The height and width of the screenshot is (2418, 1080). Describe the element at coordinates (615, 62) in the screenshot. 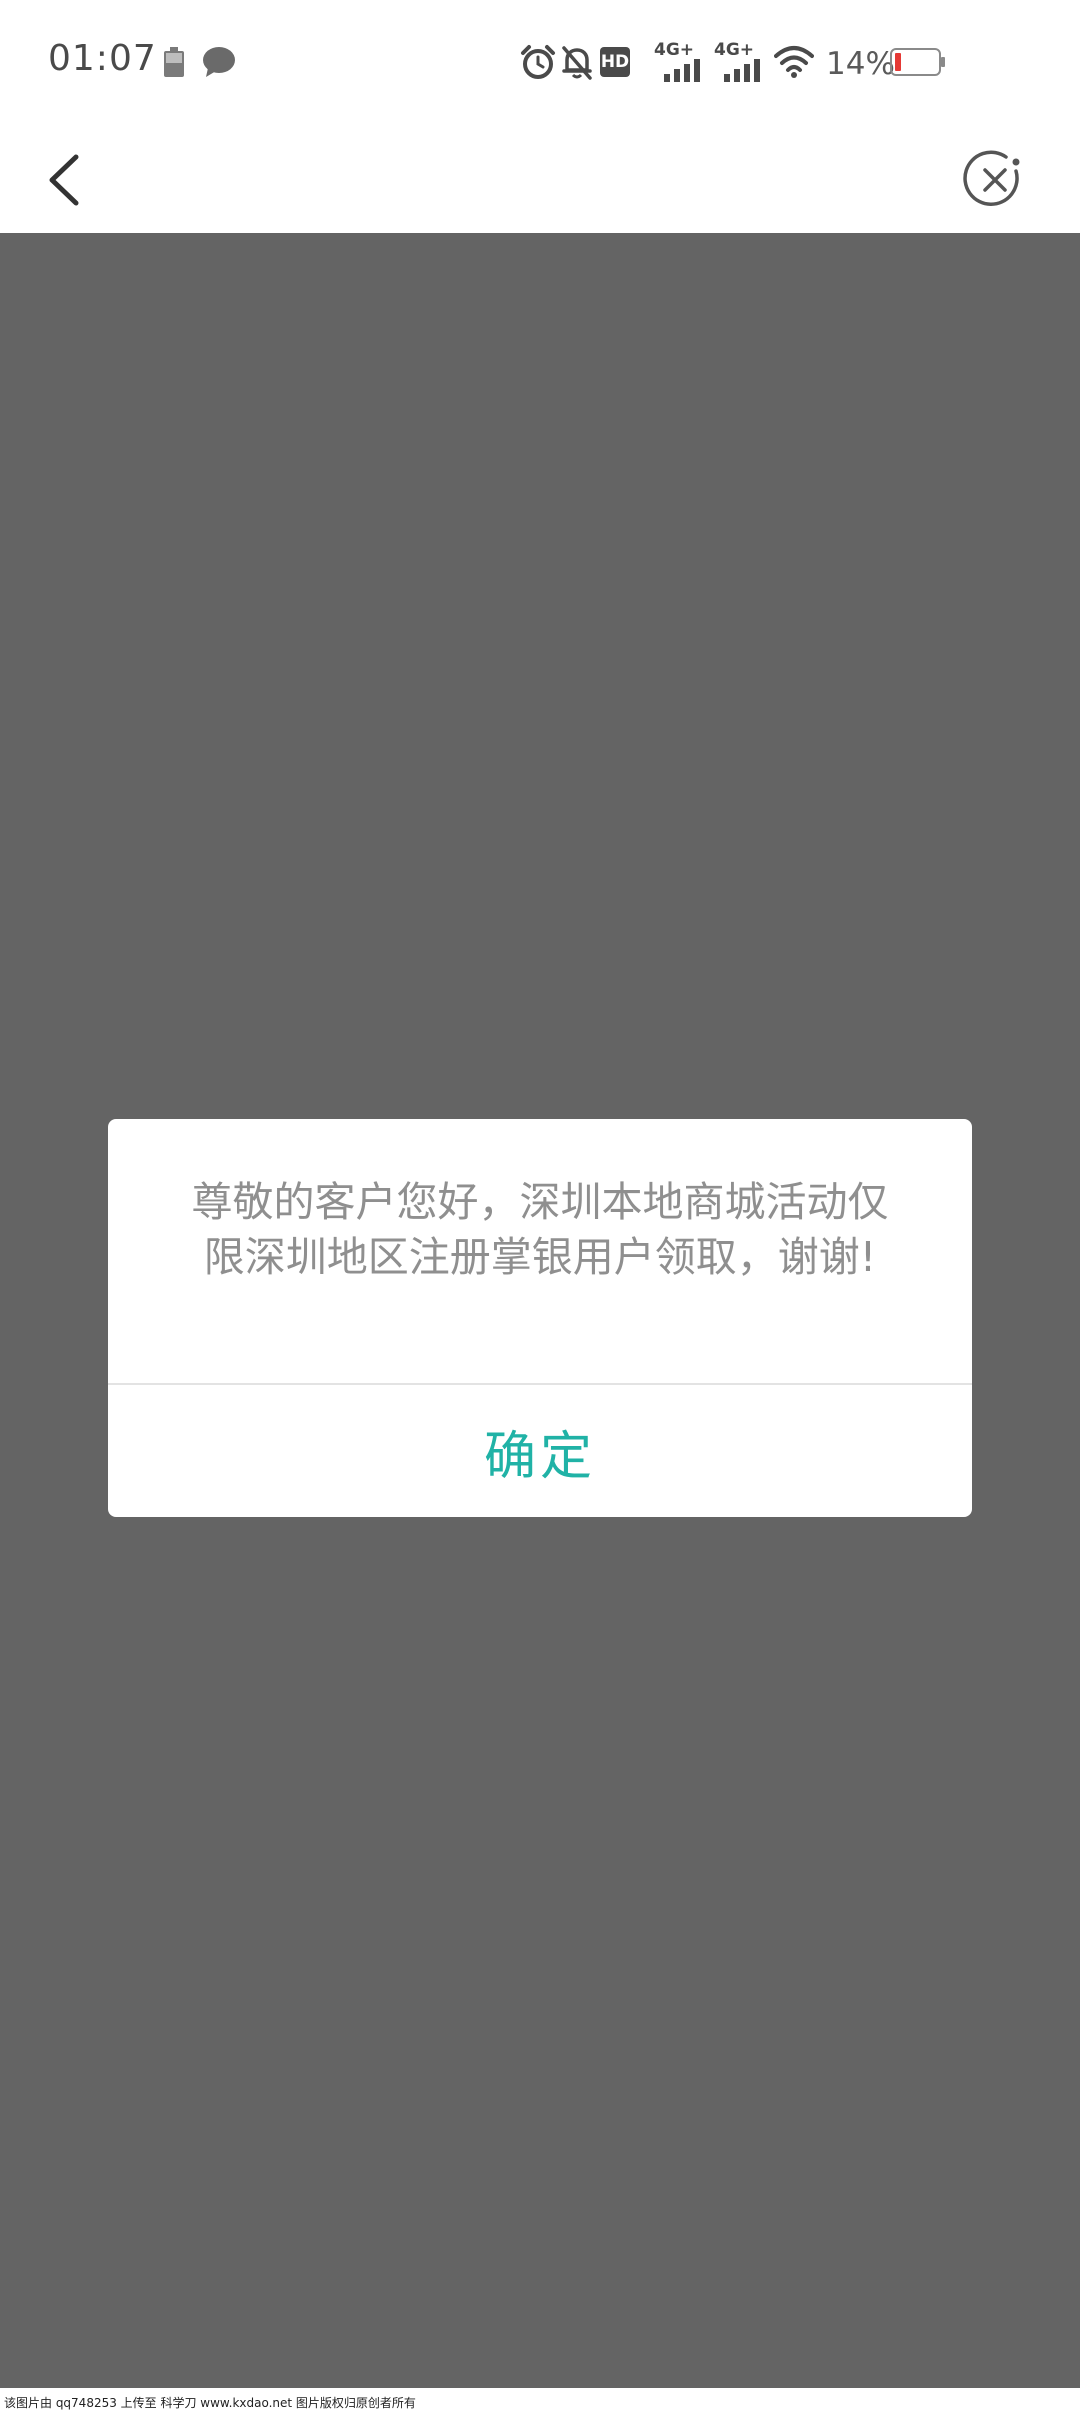

I see `hd-label: HD` at that location.